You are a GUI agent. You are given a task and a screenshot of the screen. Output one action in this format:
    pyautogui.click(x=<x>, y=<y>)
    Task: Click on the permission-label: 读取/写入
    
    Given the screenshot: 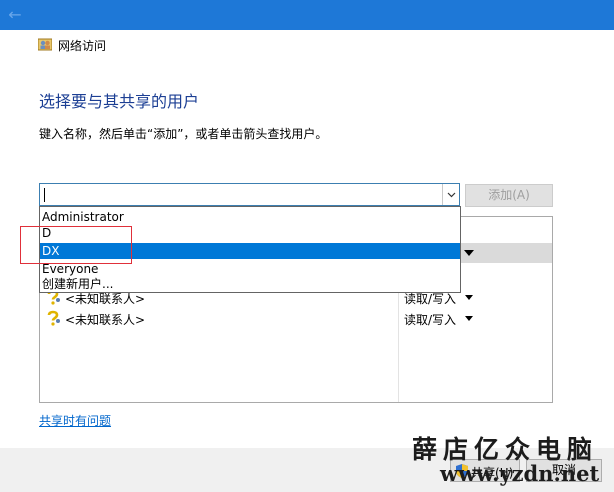 What is the action you would take?
    pyautogui.click(x=430, y=319)
    